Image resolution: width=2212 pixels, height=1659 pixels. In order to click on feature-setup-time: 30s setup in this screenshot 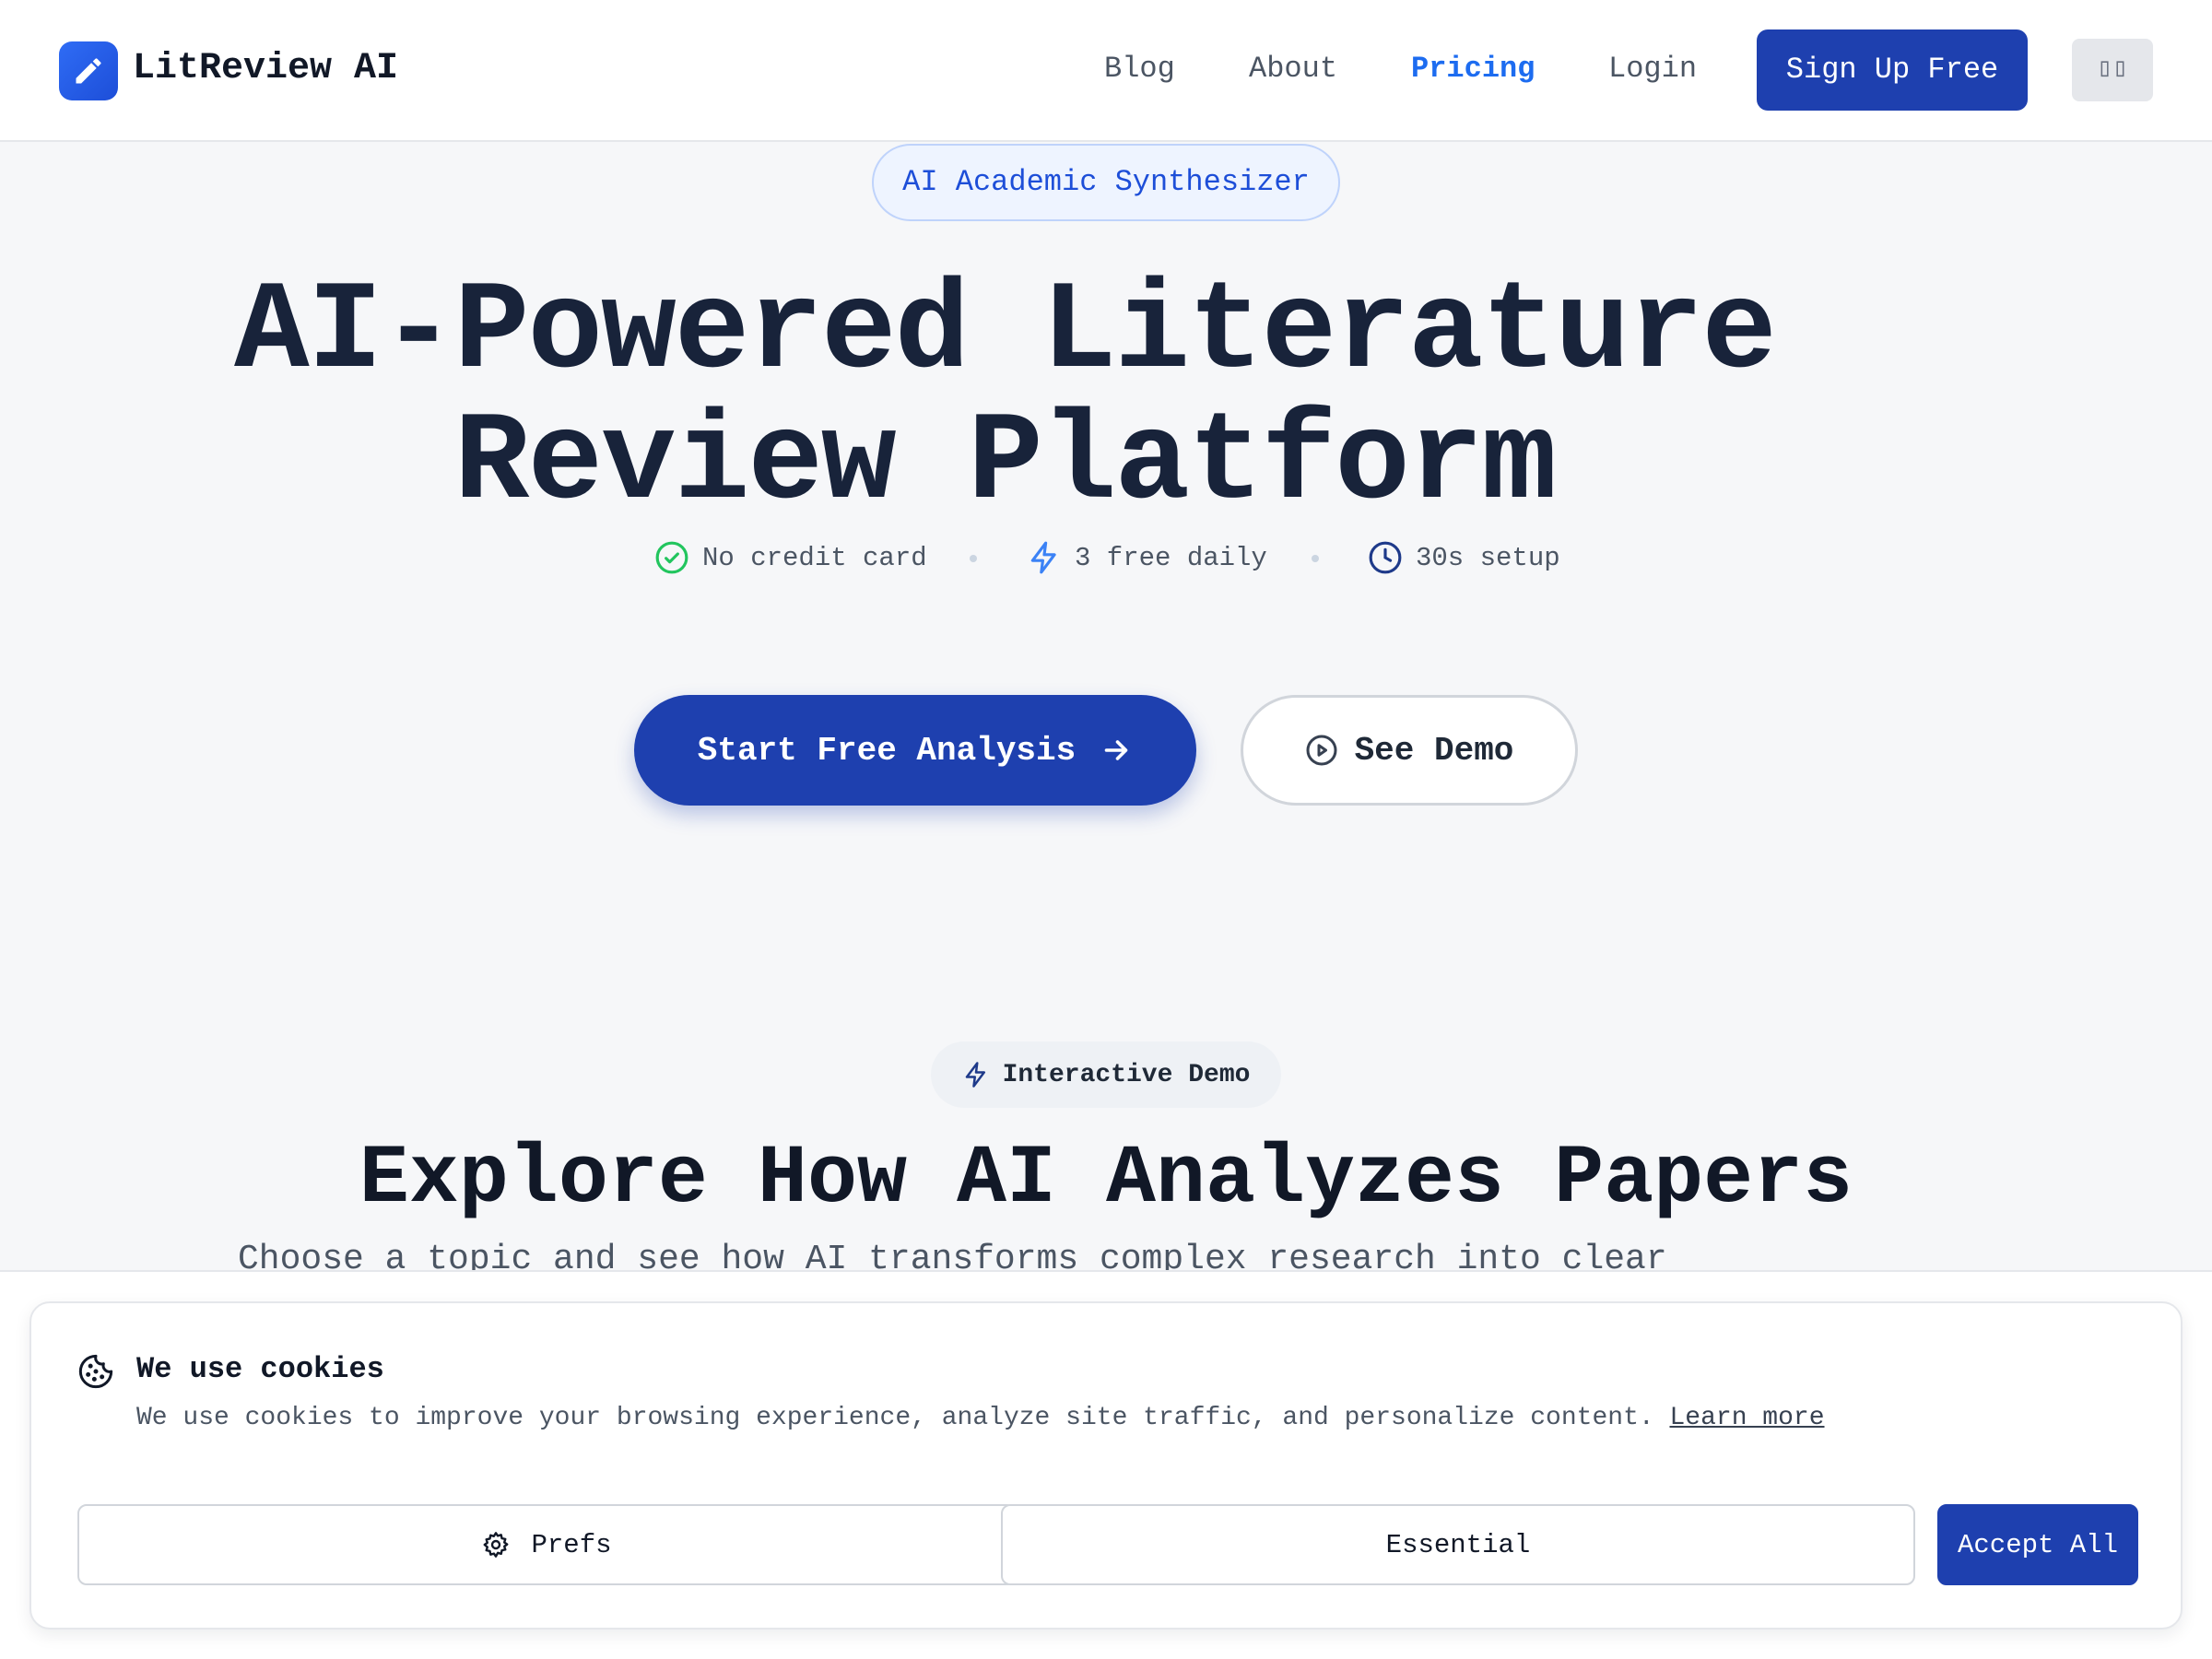, I will do `click(1464, 558)`.